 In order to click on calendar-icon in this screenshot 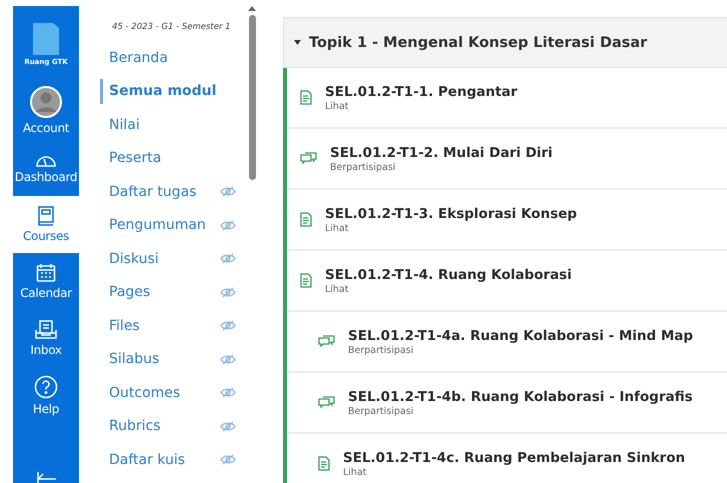, I will do `click(46, 273)`.